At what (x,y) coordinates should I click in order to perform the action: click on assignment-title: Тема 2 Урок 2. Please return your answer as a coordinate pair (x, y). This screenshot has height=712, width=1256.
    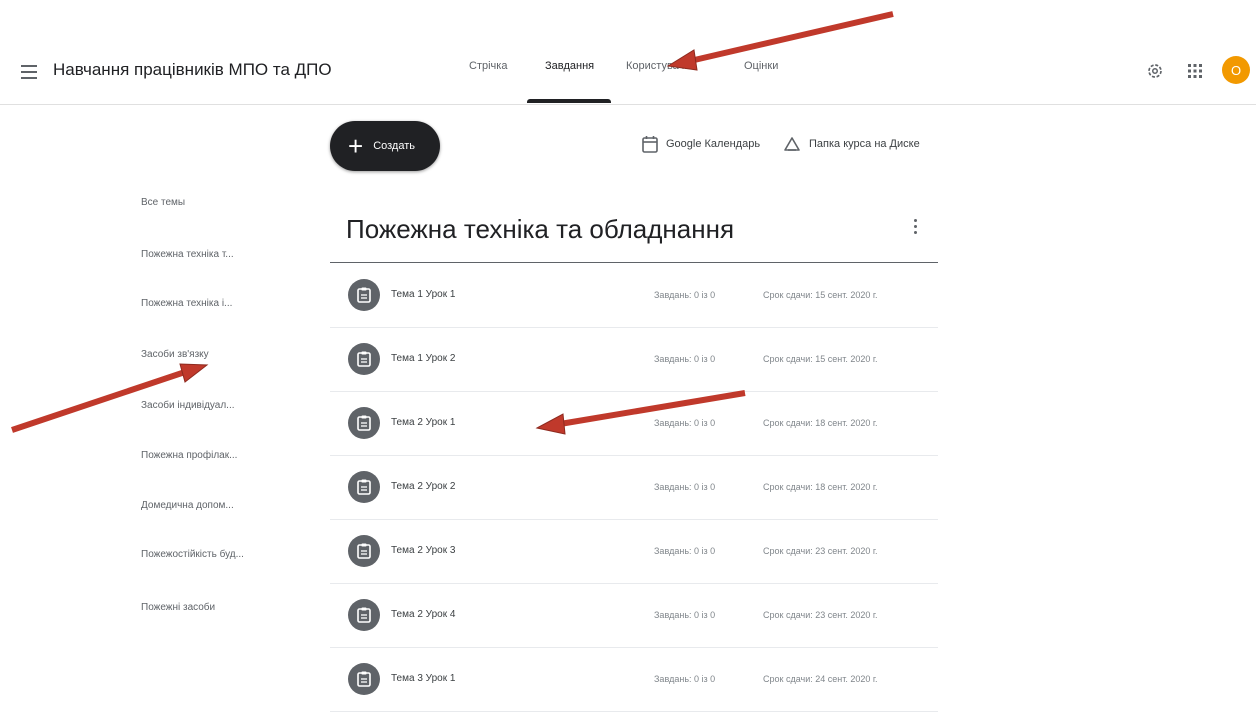
    Looking at the image, I should click on (423, 486).